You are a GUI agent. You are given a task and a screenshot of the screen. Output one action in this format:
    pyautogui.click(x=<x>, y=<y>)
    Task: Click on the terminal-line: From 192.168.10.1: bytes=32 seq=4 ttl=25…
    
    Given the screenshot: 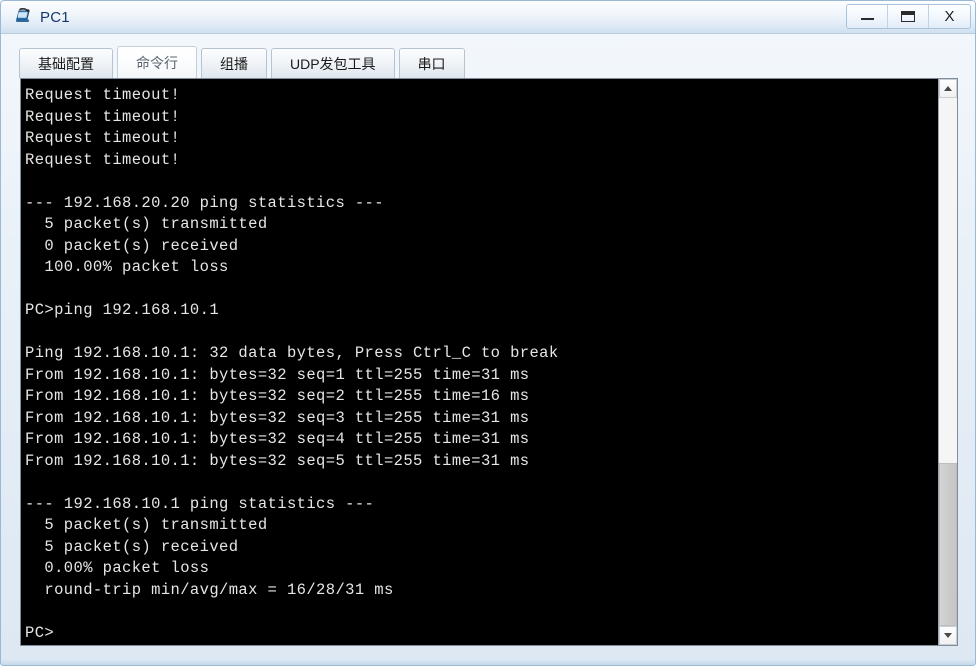 What is the action you would take?
    pyautogui.click(x=277, y=439)
    